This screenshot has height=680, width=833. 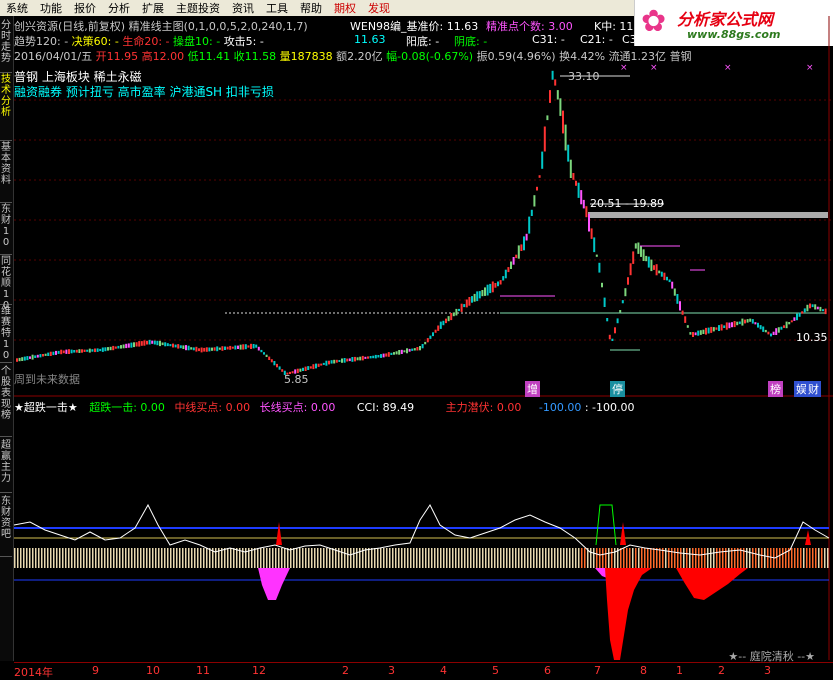 What do you see at coordinates (596, 39) in the screenshot?
I see `c21: C21: -` at bounding box center [596, 39].